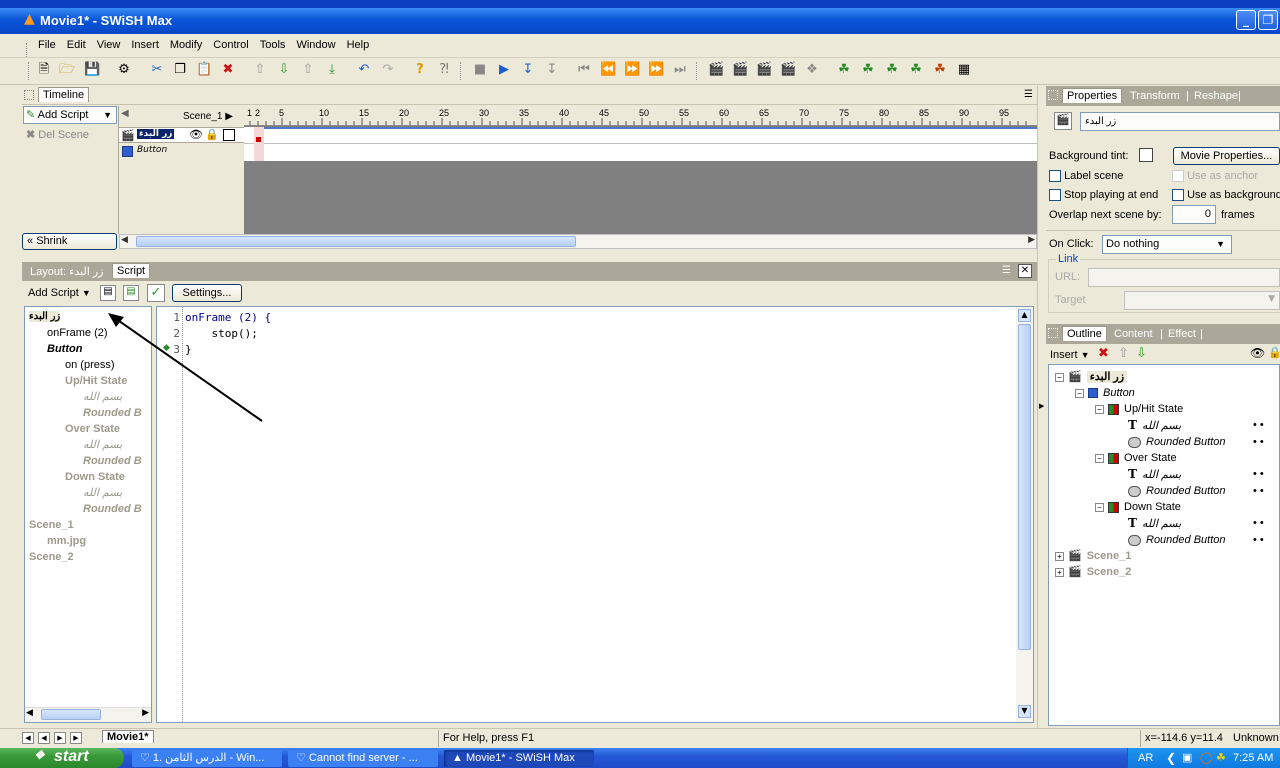 The height and width of the screenshot is (768, 1280). Describe the element at coordinates (59, 293) in the screenshot. I see `script-add-script-button: Add Script ▼` at that location.